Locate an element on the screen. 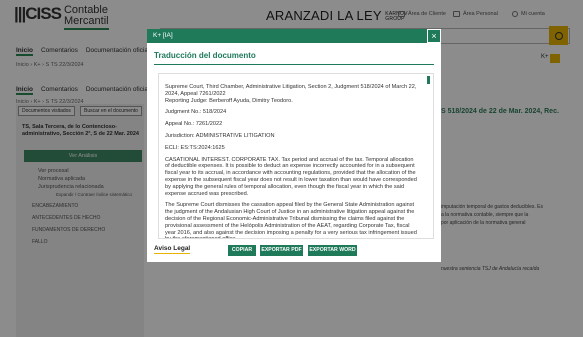 The height and width of the screenshot is (337, 583). copy-button: COPIAR is located at coordinates (242, 250).